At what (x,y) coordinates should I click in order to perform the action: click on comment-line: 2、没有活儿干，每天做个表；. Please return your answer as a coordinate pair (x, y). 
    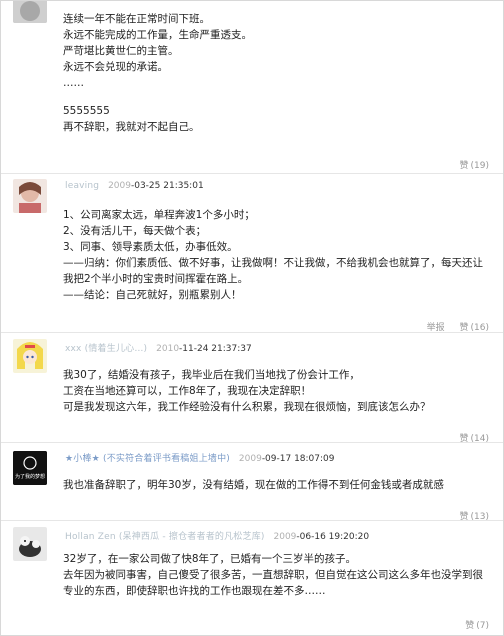
    Looking at the image, I should click on (135, 231).